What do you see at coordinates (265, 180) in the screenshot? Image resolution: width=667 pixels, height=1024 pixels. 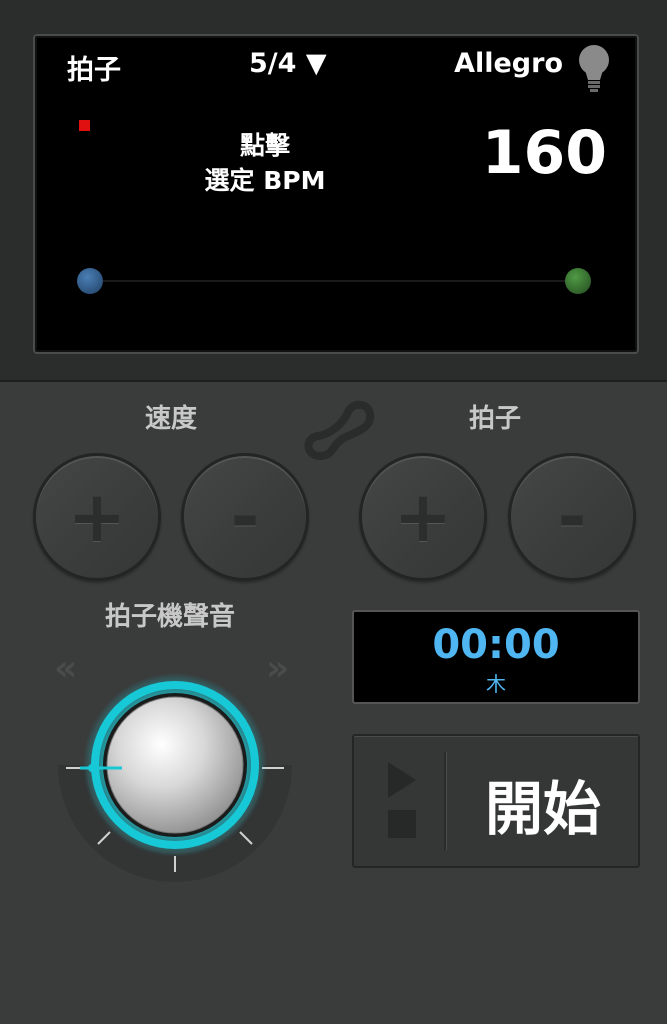 I see `tap-hint-line2: 選定 BPM` at bounding box center [265, 180].